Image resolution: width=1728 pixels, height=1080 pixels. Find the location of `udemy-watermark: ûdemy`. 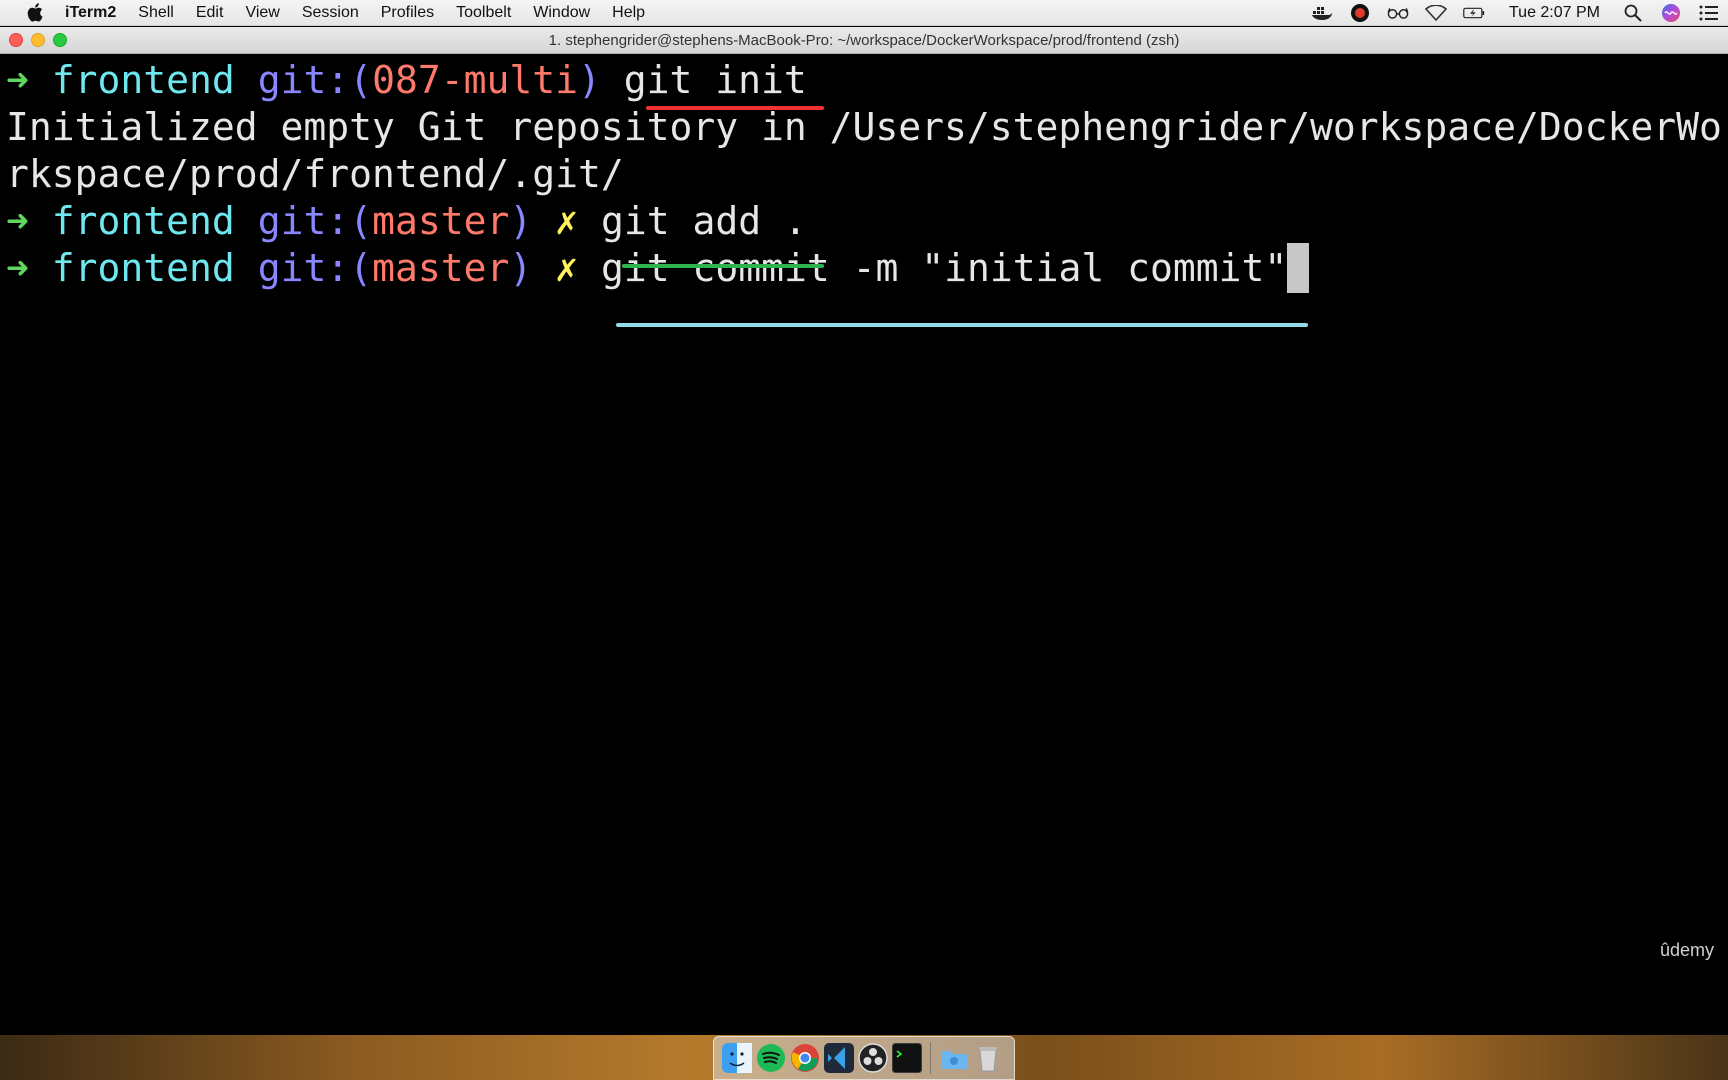

udemy-watermark: ûdemy is located at coordinates (1686, 950).